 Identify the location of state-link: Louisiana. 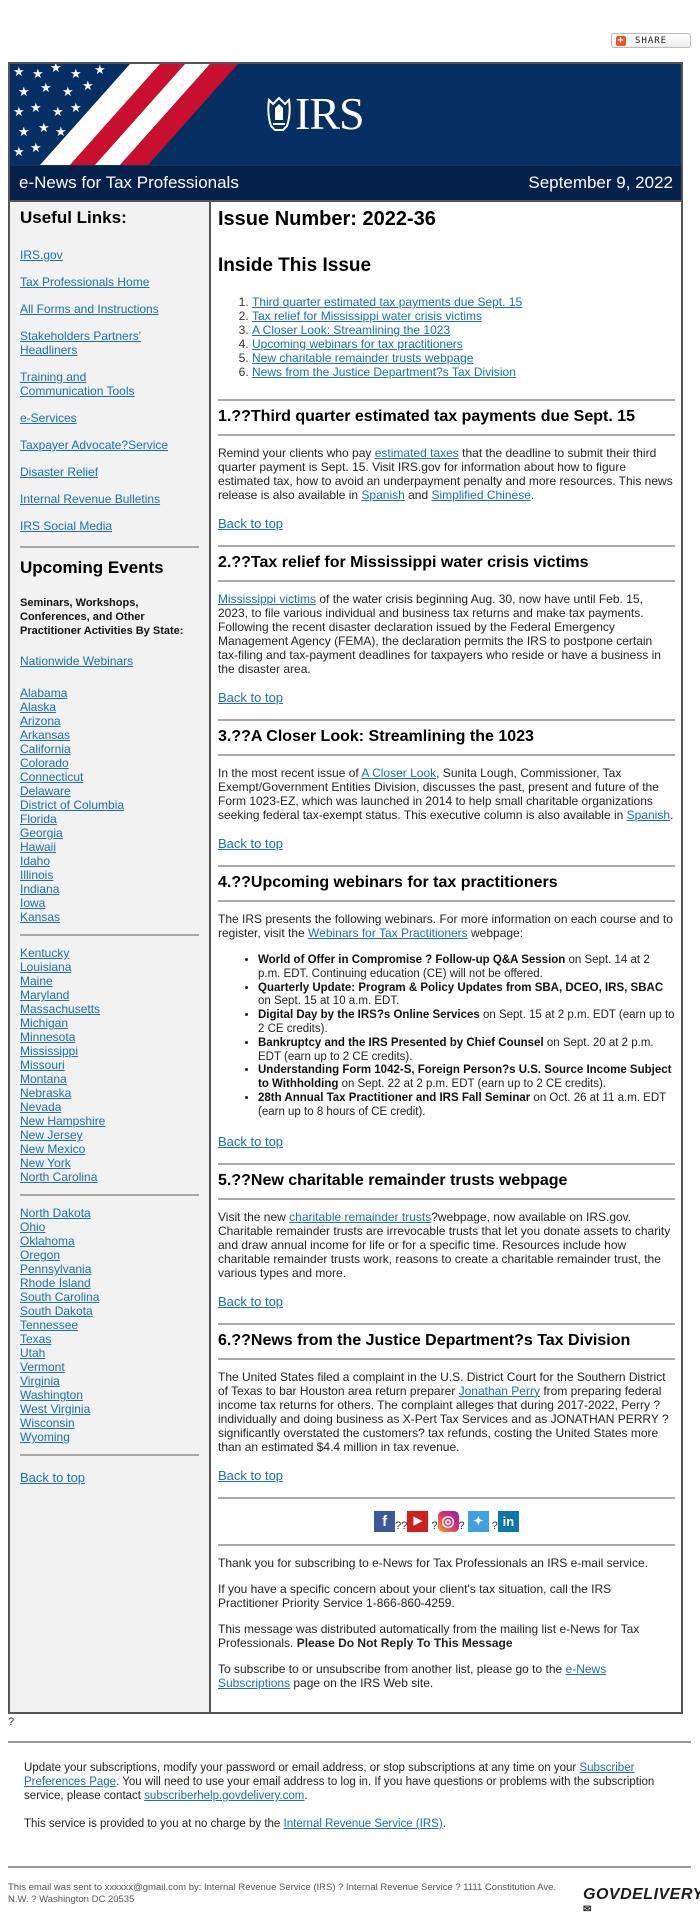
(109, 967).